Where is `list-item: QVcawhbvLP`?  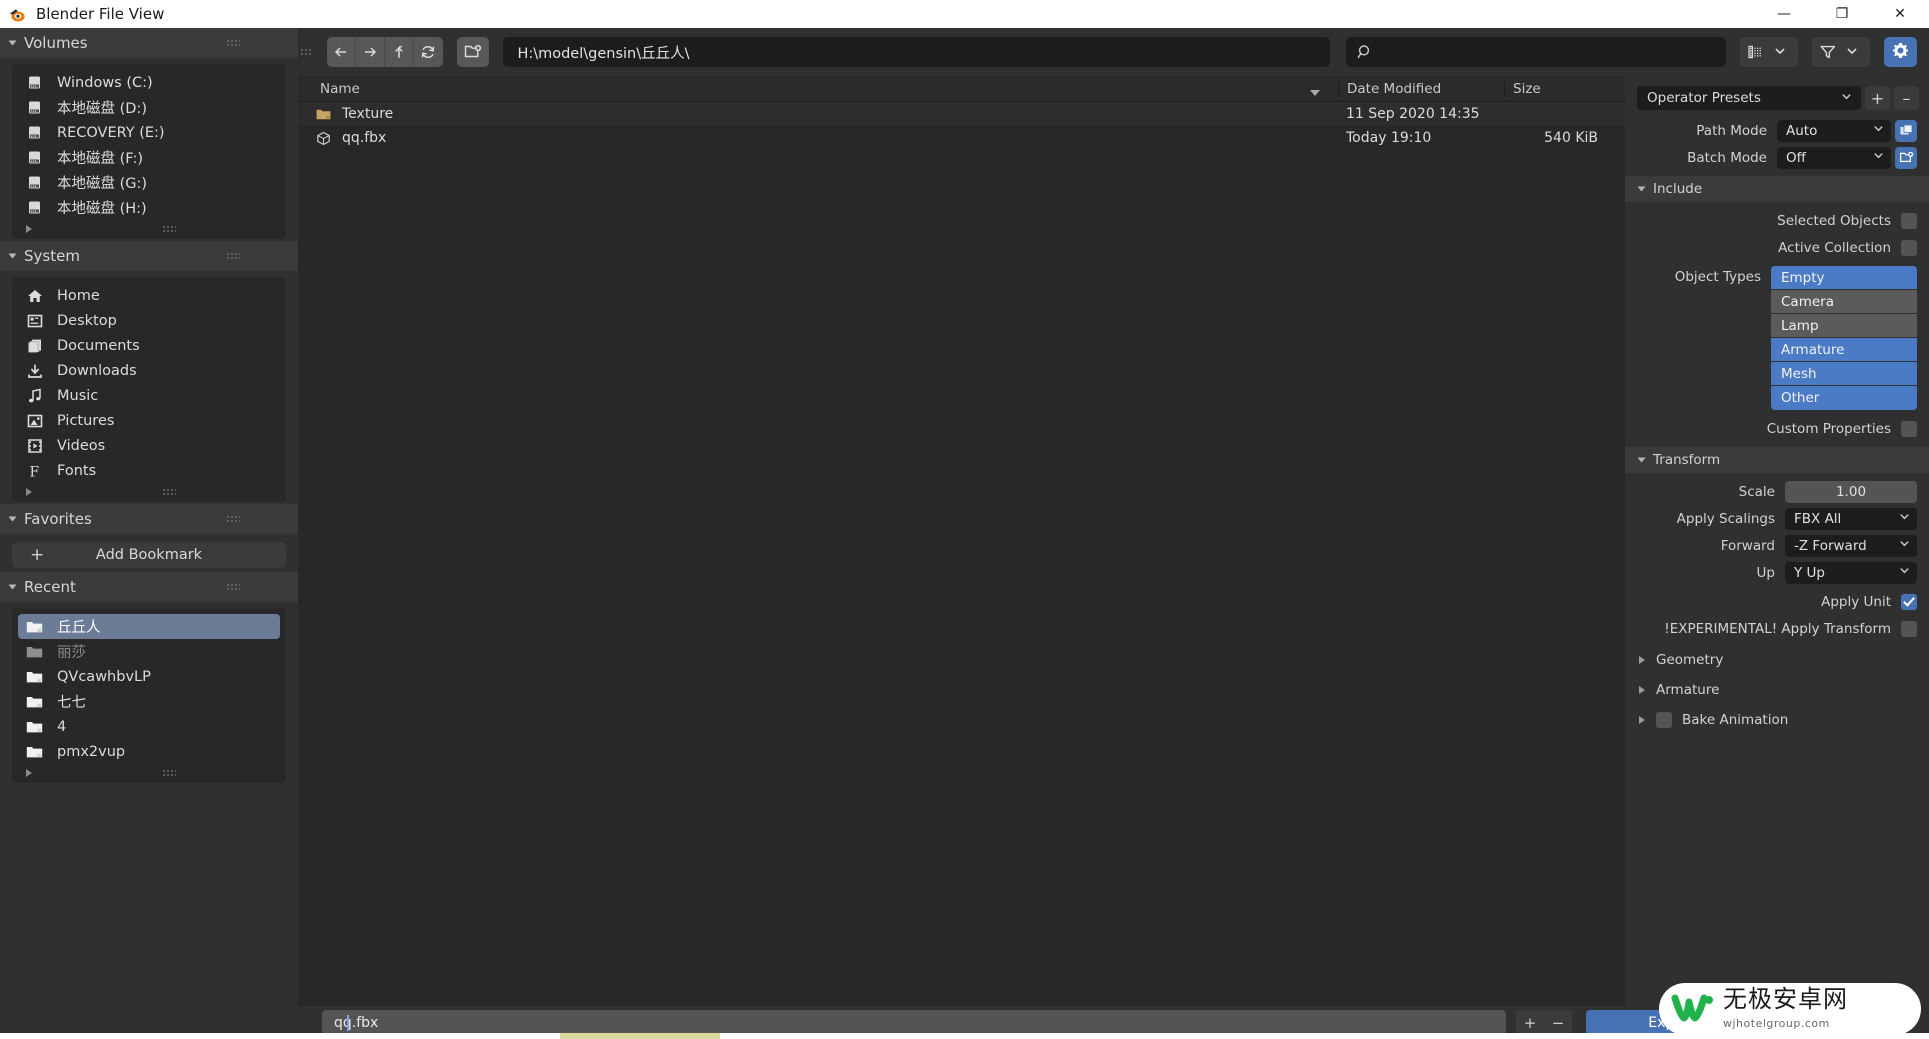
list-item: QVcawhbvLP is located at coordinates (149, 676).